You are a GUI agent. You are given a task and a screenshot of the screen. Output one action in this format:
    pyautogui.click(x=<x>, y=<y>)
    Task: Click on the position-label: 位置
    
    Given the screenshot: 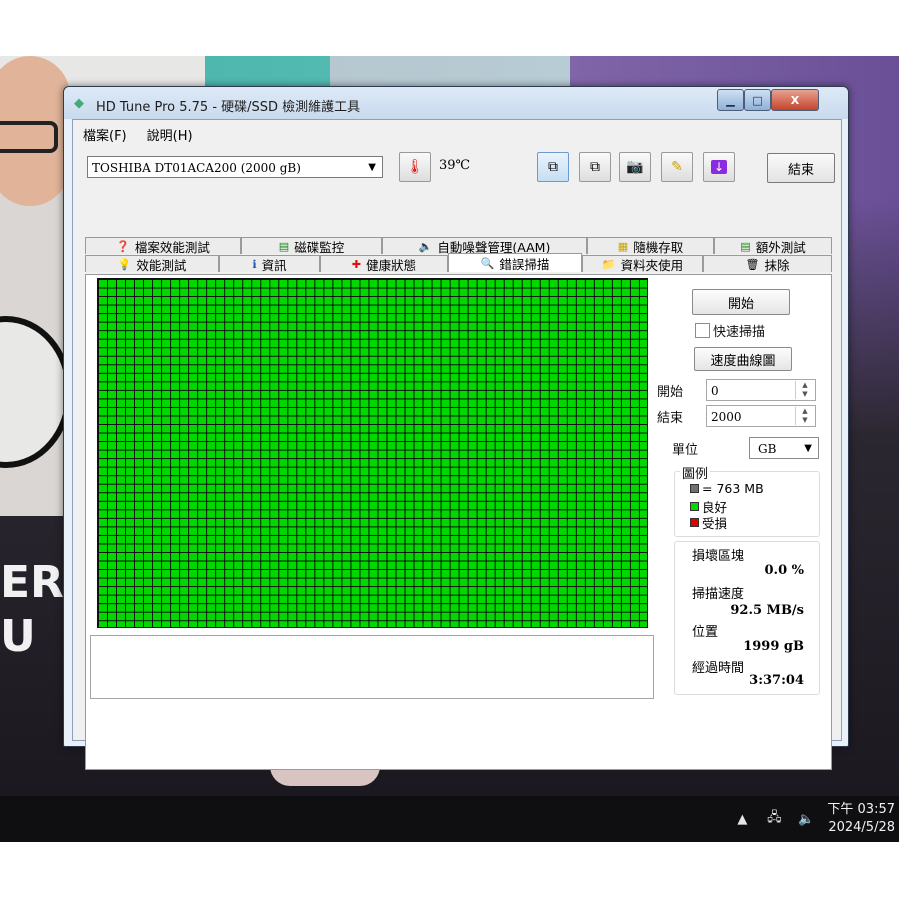 What is the action you would take?
    pyautogui.click(x=705, y=632)
    